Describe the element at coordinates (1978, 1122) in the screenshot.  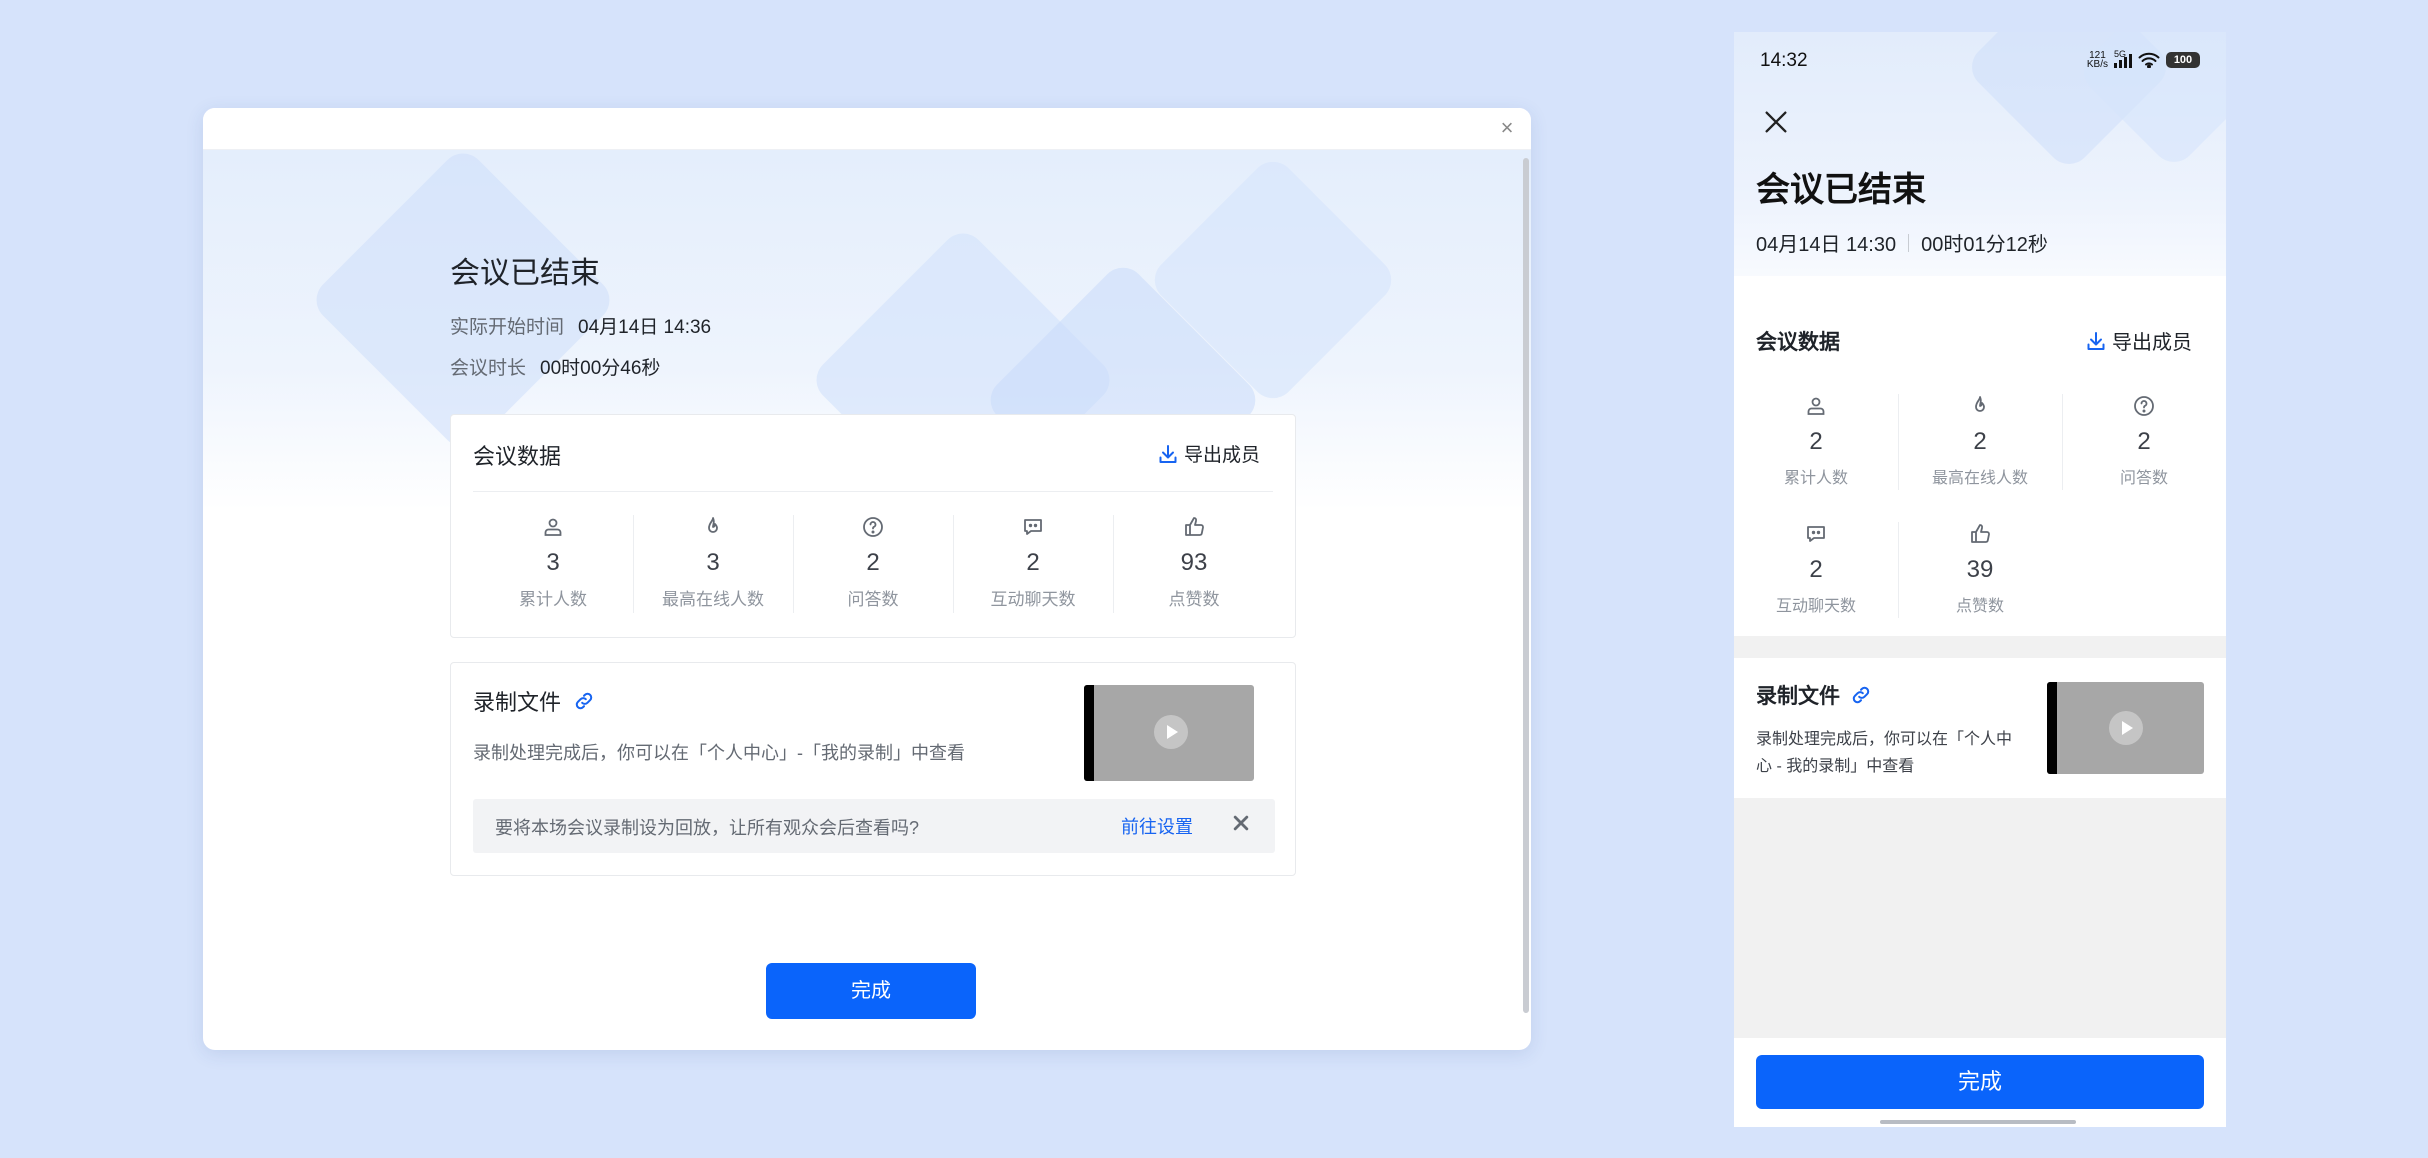
I see `home-indicator` at that location.